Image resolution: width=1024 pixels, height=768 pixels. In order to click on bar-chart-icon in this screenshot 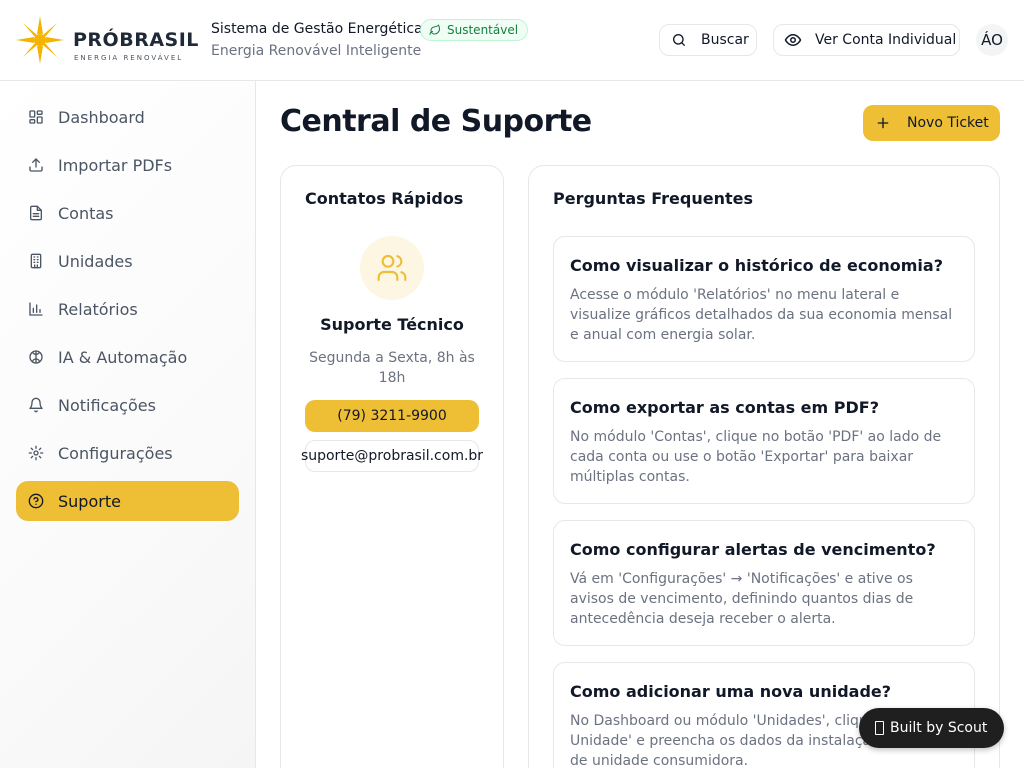, I will do `click(36, 309)`.